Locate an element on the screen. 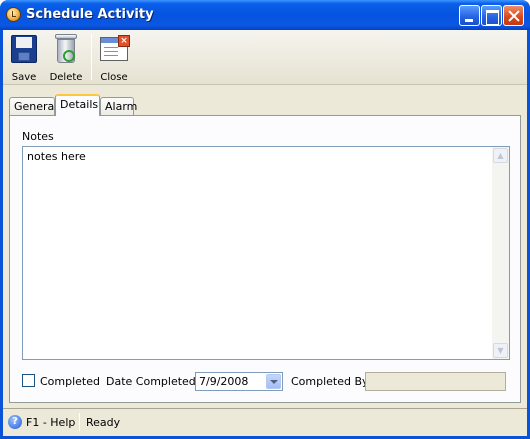  close-document-icon: × is located at coordinates (115, 48).